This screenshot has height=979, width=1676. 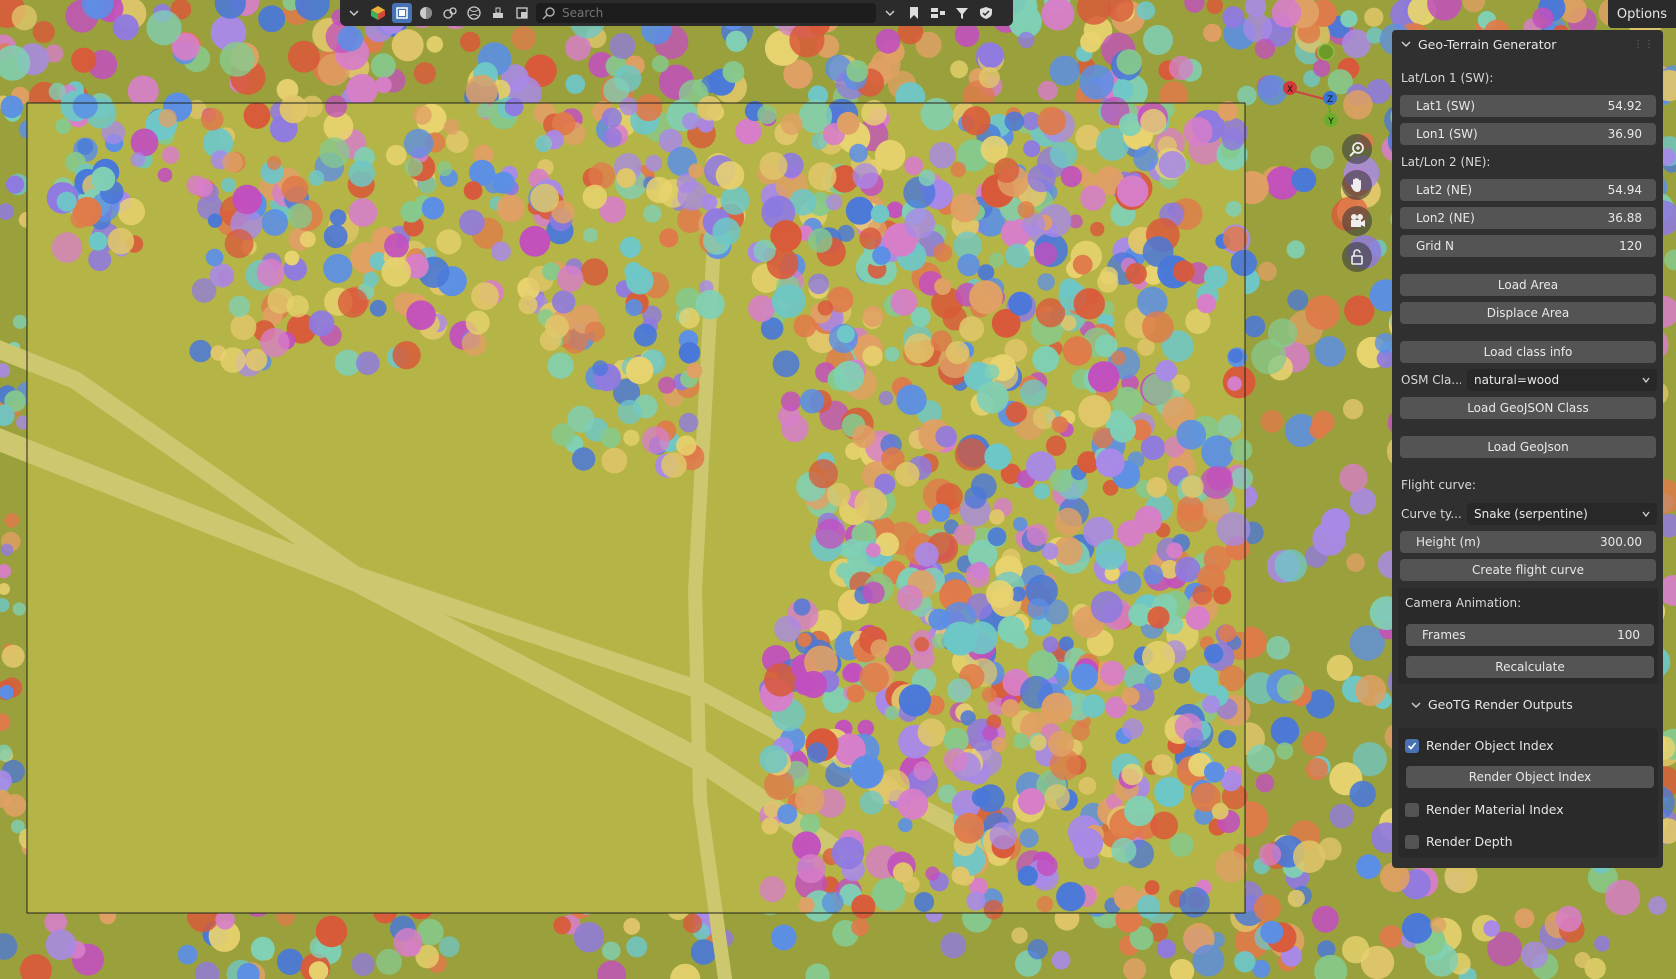 What do you see at coordinates (1312, 85) in the screenshot?
I see `navigation-gizmo: X Z Y` at bounding box center [1312, 85].